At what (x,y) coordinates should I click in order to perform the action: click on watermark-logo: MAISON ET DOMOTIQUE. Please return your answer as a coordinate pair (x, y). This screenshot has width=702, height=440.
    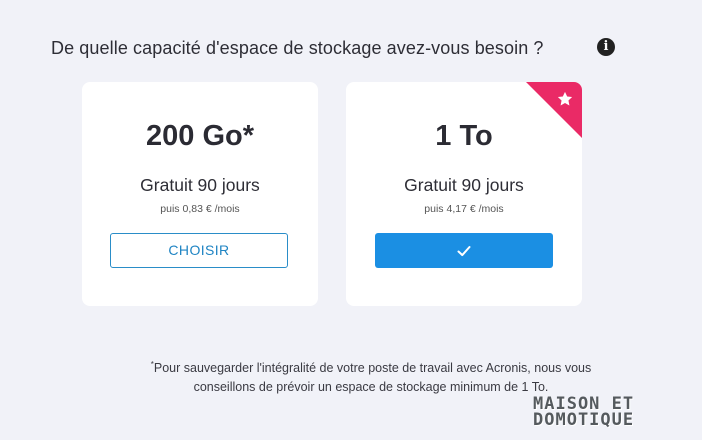
    Looking at the image, I should click on (613, 414).